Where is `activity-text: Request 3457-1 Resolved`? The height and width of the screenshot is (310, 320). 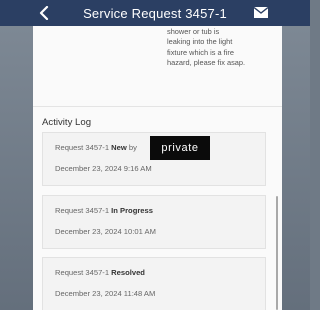
activity-text: Request 3457-1 Resolved is located at coordinates (100, 272).